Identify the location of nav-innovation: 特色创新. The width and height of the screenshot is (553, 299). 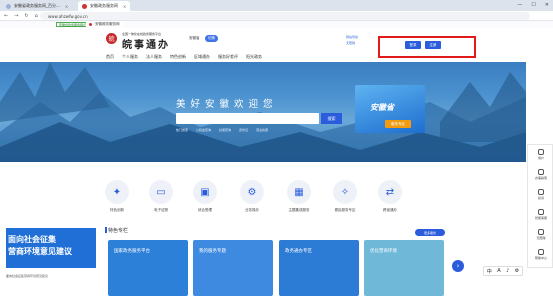
(178, 57).